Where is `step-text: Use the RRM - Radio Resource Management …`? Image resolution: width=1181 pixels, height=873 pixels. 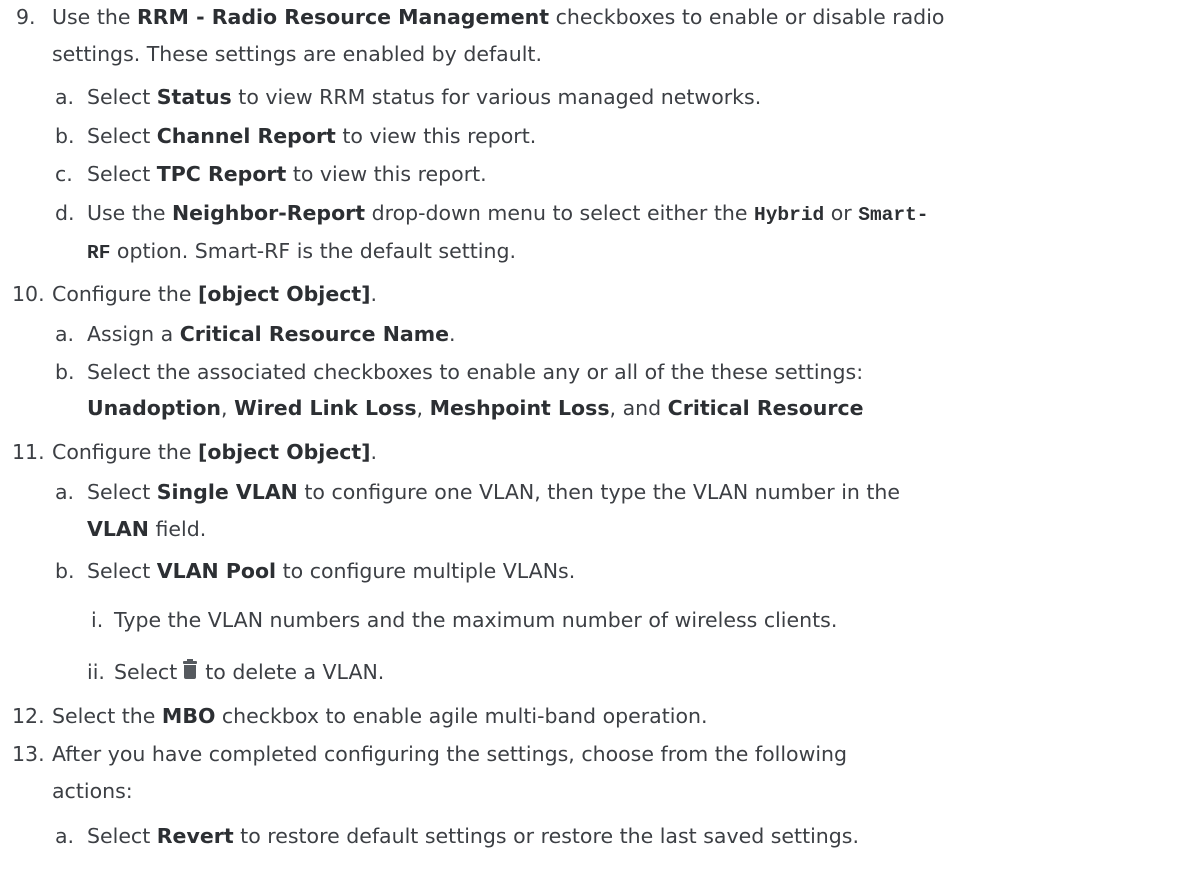
step-text: Use the RRM - Radio Resource Management … is located at coordinates (498, 17).